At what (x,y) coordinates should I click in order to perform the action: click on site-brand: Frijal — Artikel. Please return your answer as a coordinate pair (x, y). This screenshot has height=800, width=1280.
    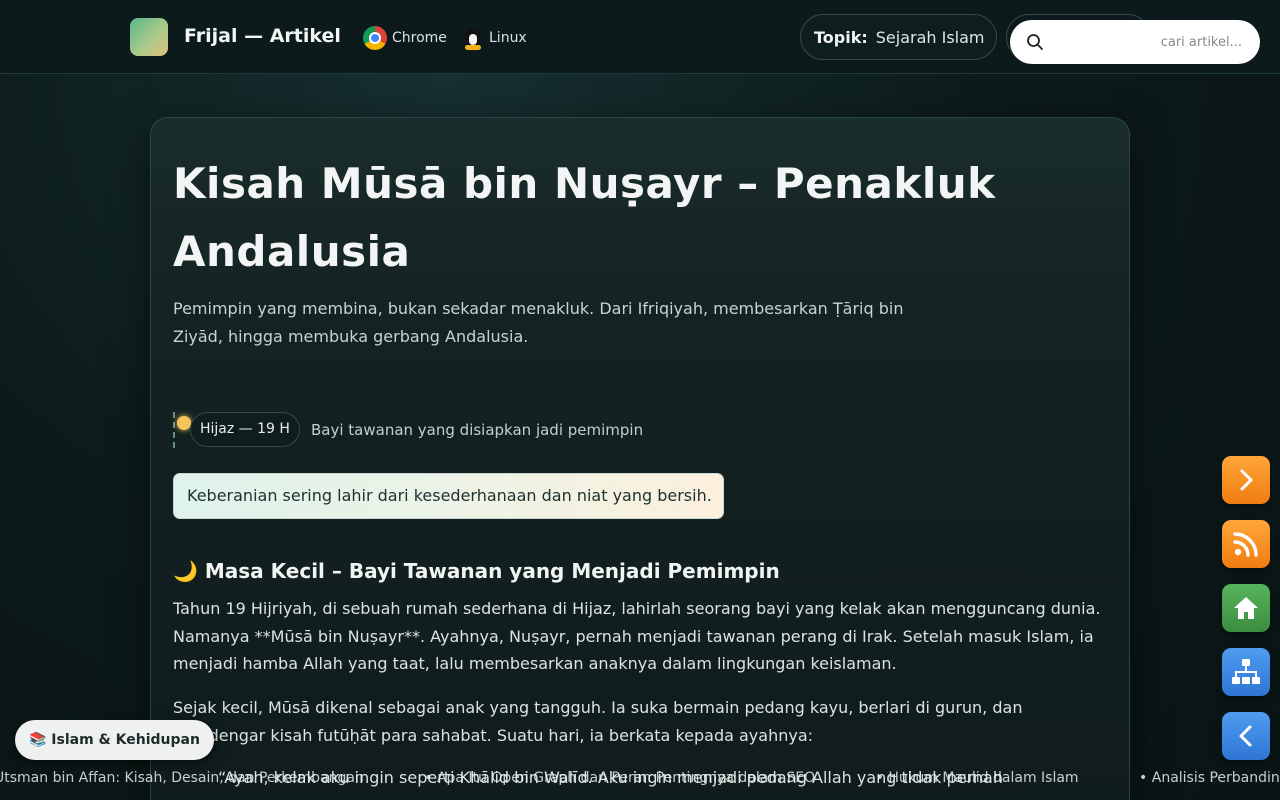
    Looking at the image, I should click on (262, 36).